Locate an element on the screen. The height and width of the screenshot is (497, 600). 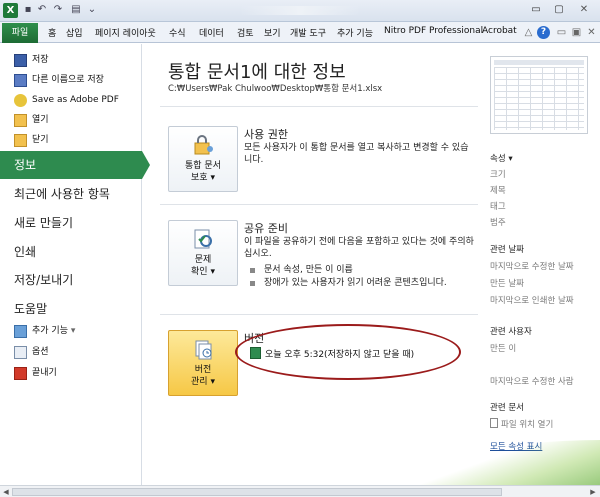
scroll-right-icon: ▶ is located at coordinates (593, 492).